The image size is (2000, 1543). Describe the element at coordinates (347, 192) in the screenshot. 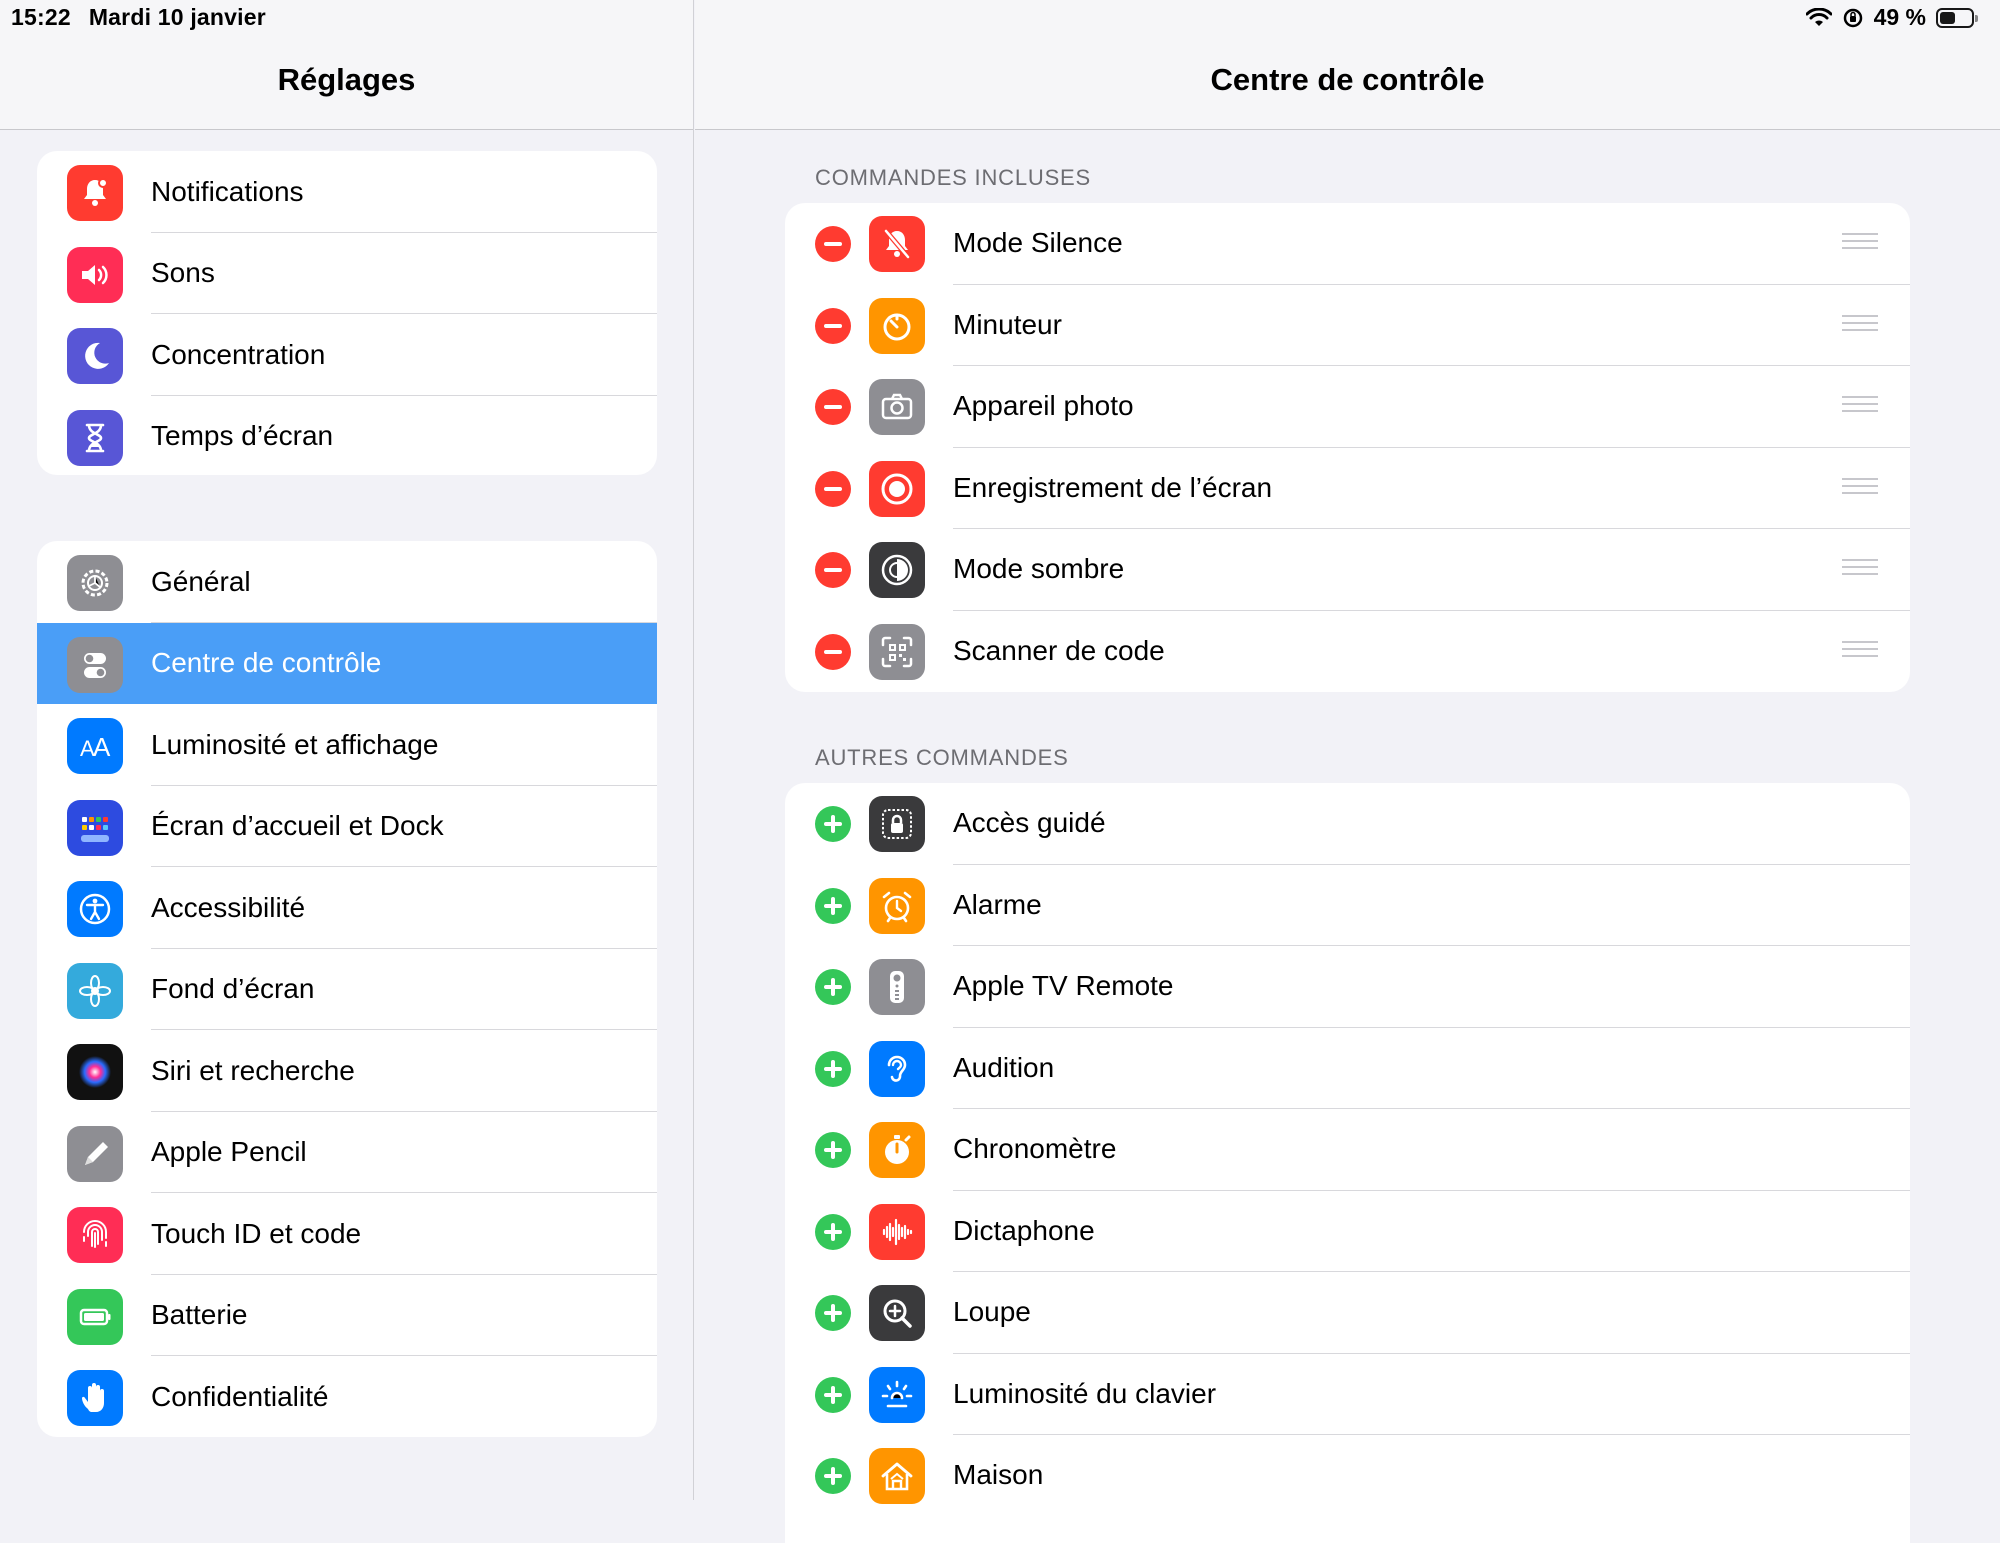

I see `sidebar-item-notifications: Notifications` at that location.